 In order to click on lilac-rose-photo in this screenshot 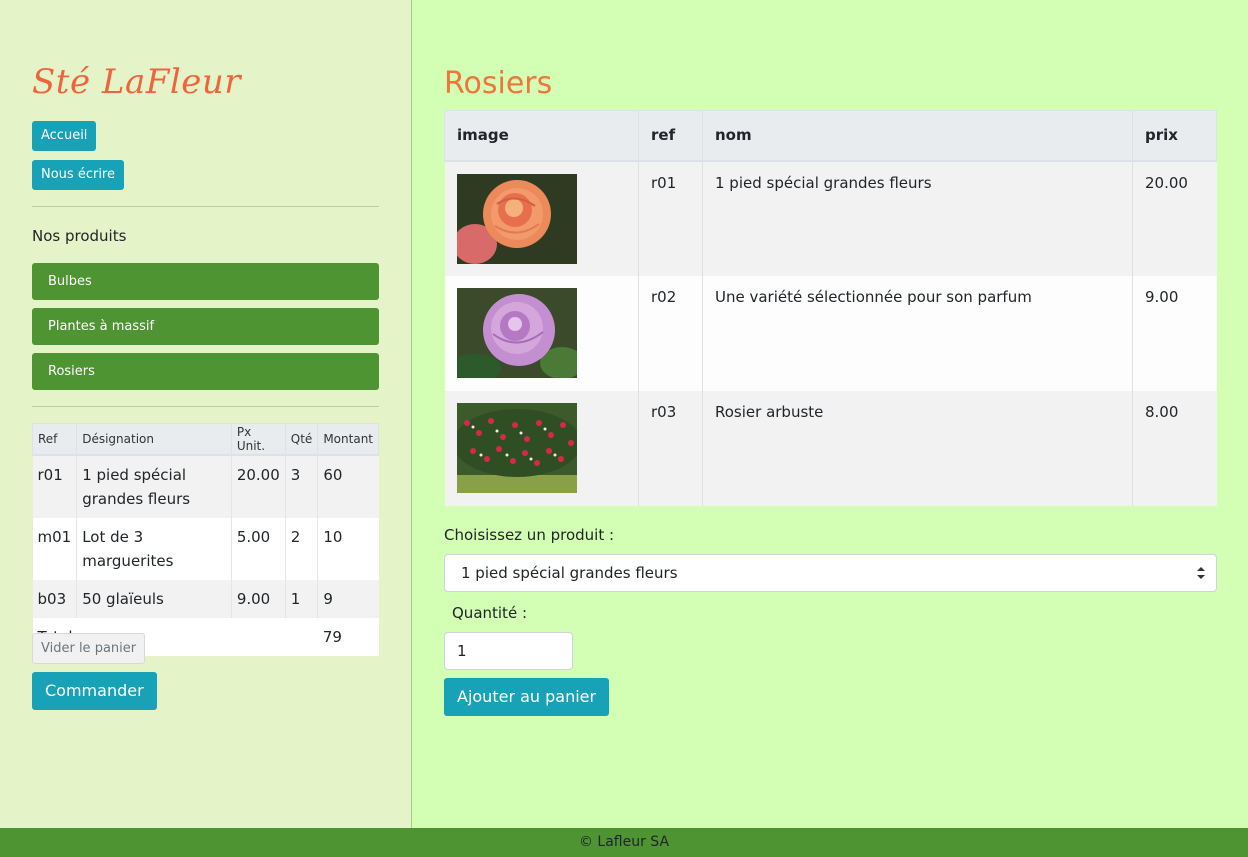, I will do `click(516, 332)`.